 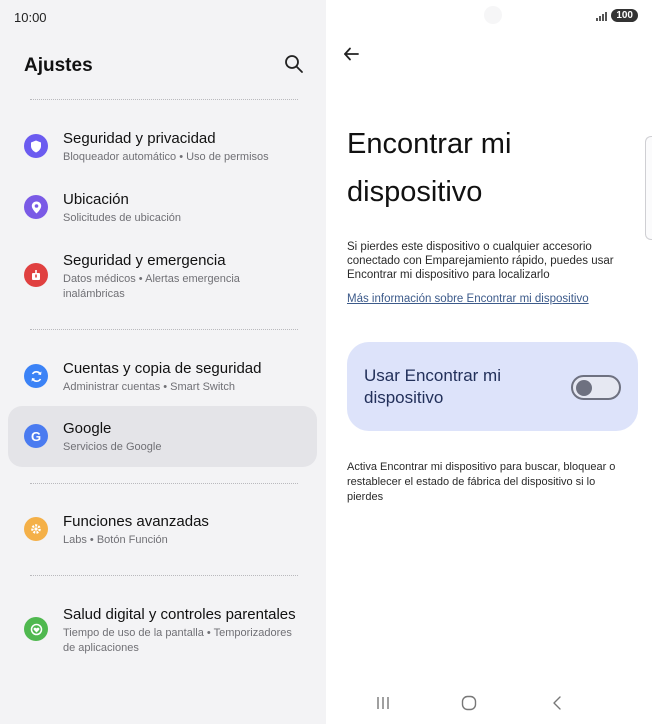 I want to click on home-button, so click(x=469, y=703).